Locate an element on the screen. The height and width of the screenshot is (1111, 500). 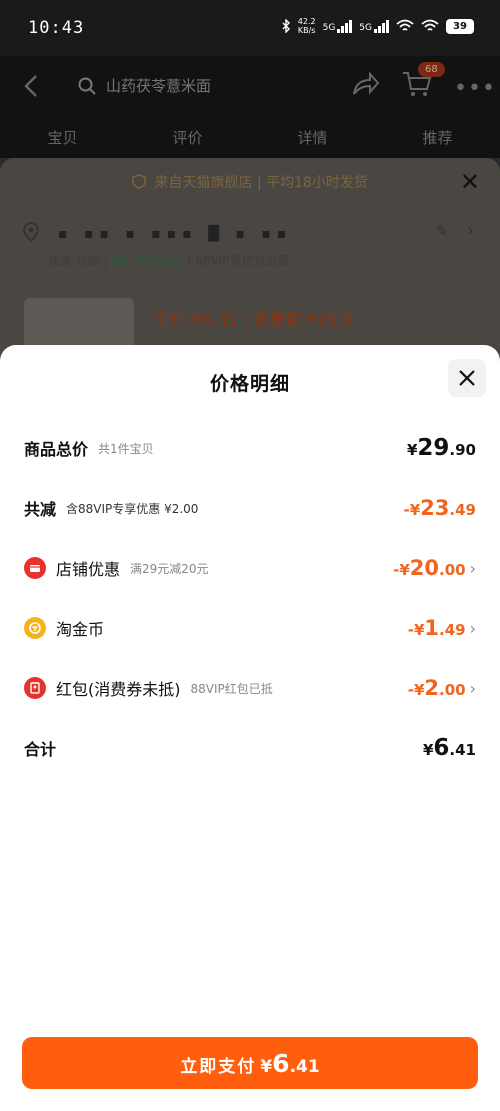
edit-icon: ✎ is located at coordinates (441, 231).